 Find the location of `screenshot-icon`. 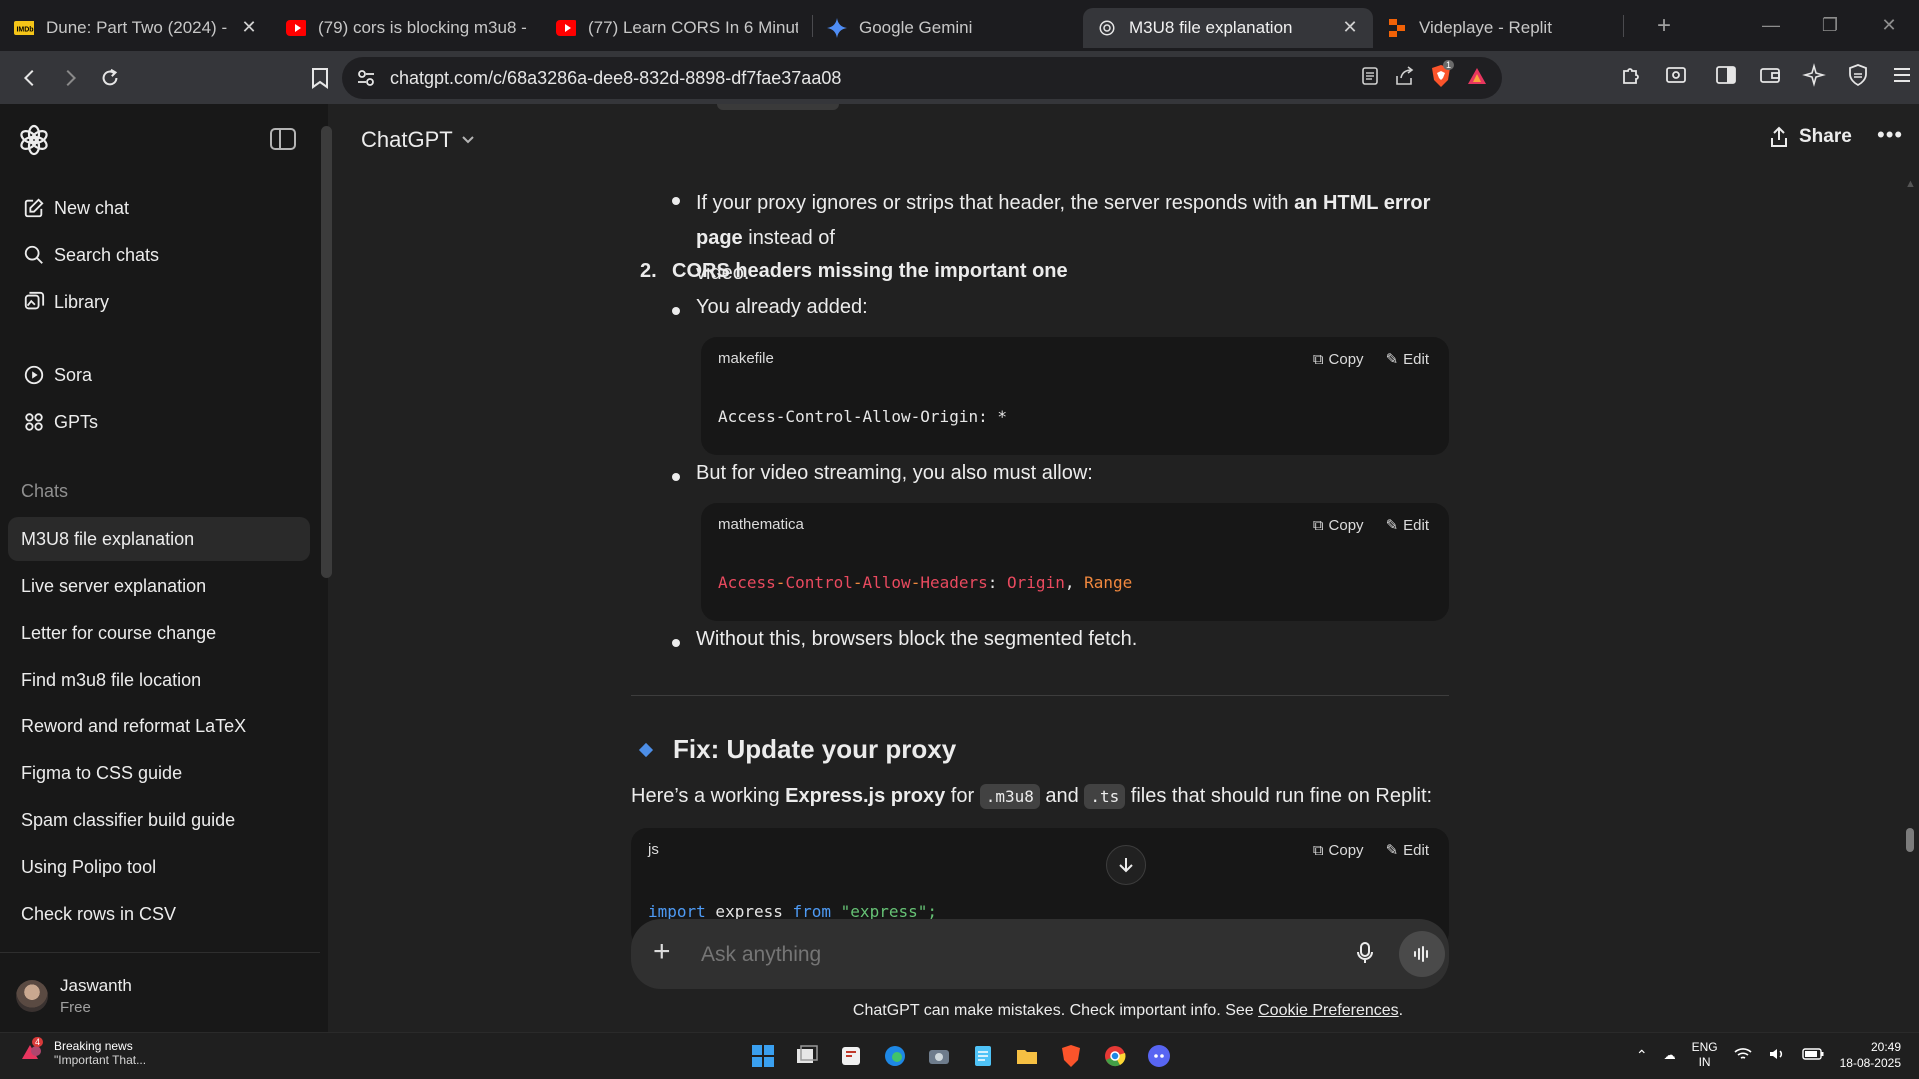

screenshot-icon is located at coordinates (1676, 77).